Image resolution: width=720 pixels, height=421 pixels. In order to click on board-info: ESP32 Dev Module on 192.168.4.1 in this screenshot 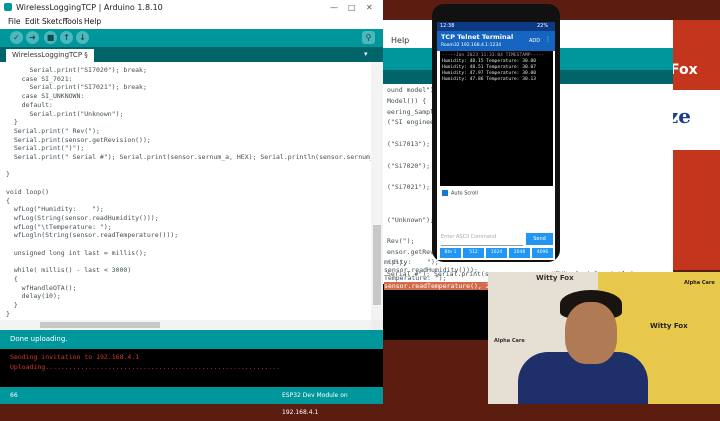, I will do `click(315, 404)`.